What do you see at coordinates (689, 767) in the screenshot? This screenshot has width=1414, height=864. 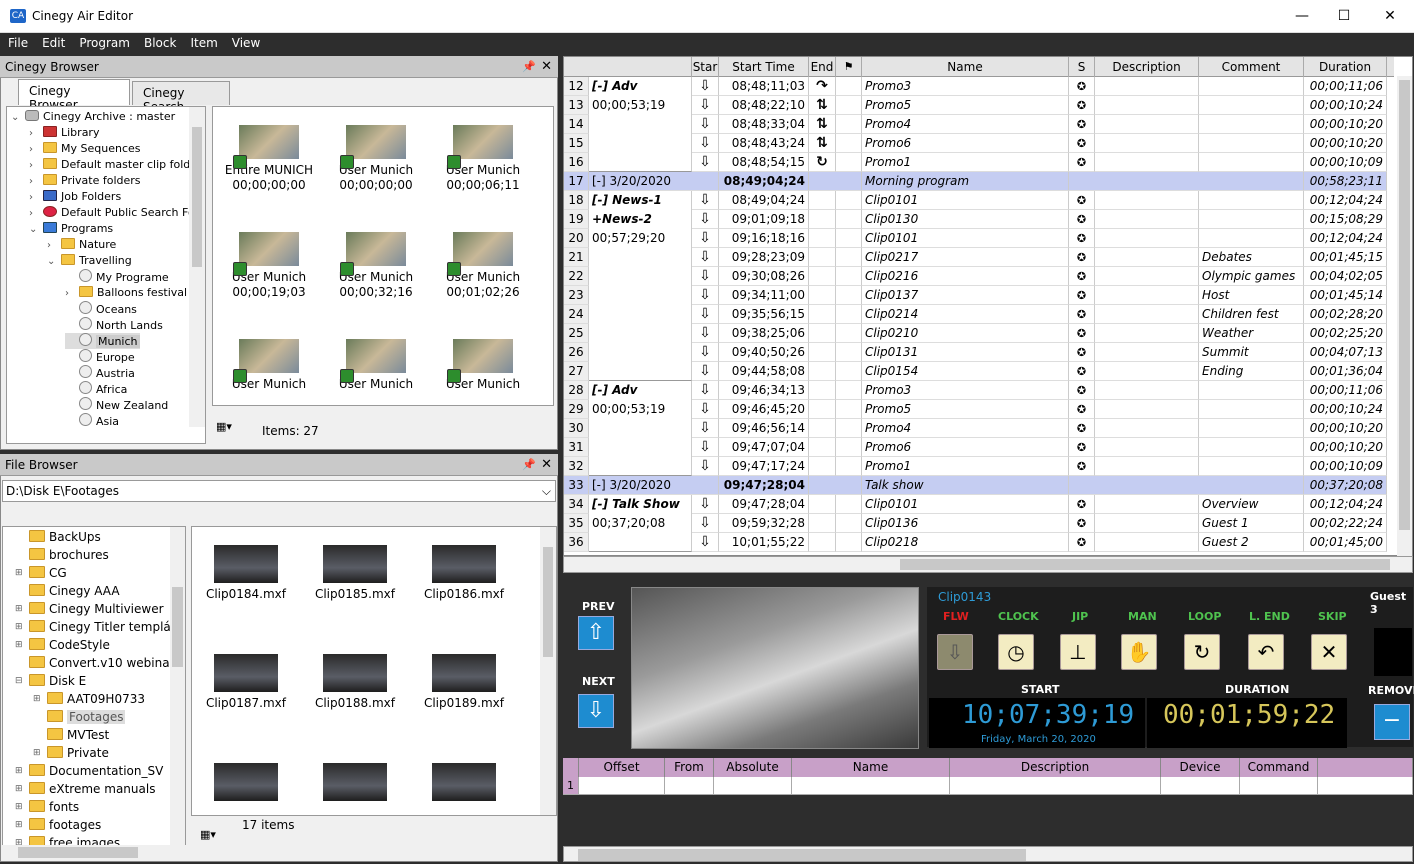 I see `event-column-header: From` at bounding box center [689, 767].